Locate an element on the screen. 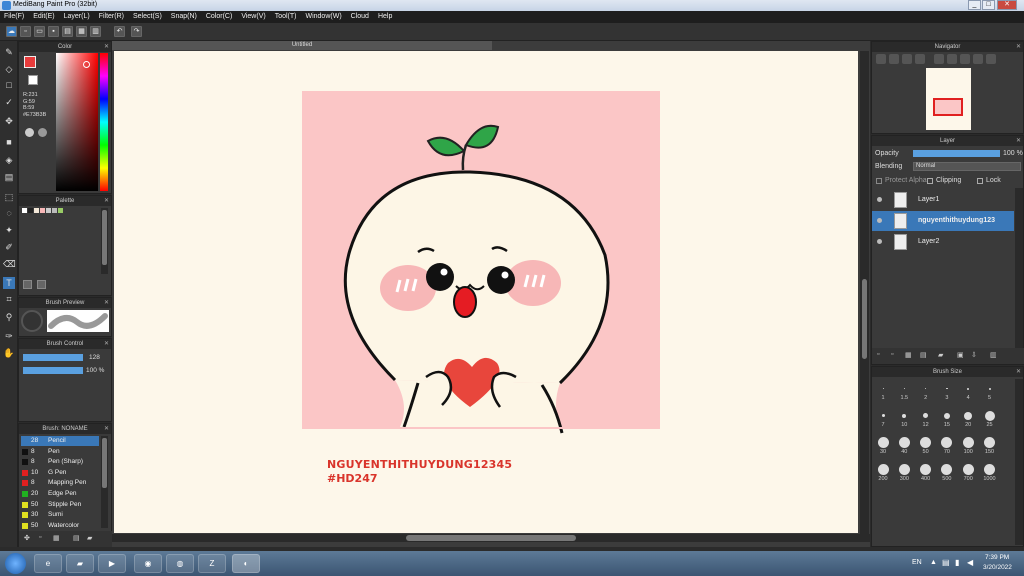  document-tab: Untitled is located at coordinates (302, 45).